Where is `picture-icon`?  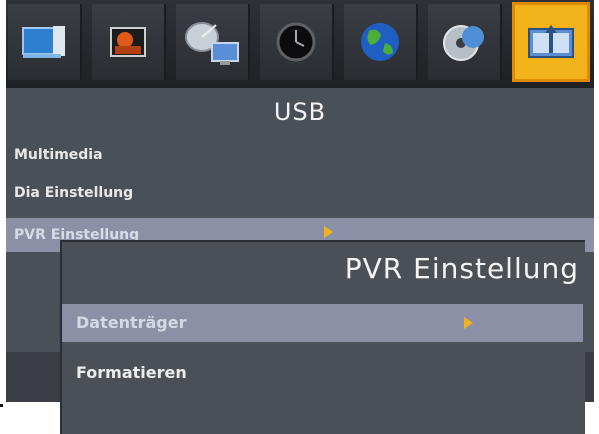 picture-icon is located at coordinates (128, 42).